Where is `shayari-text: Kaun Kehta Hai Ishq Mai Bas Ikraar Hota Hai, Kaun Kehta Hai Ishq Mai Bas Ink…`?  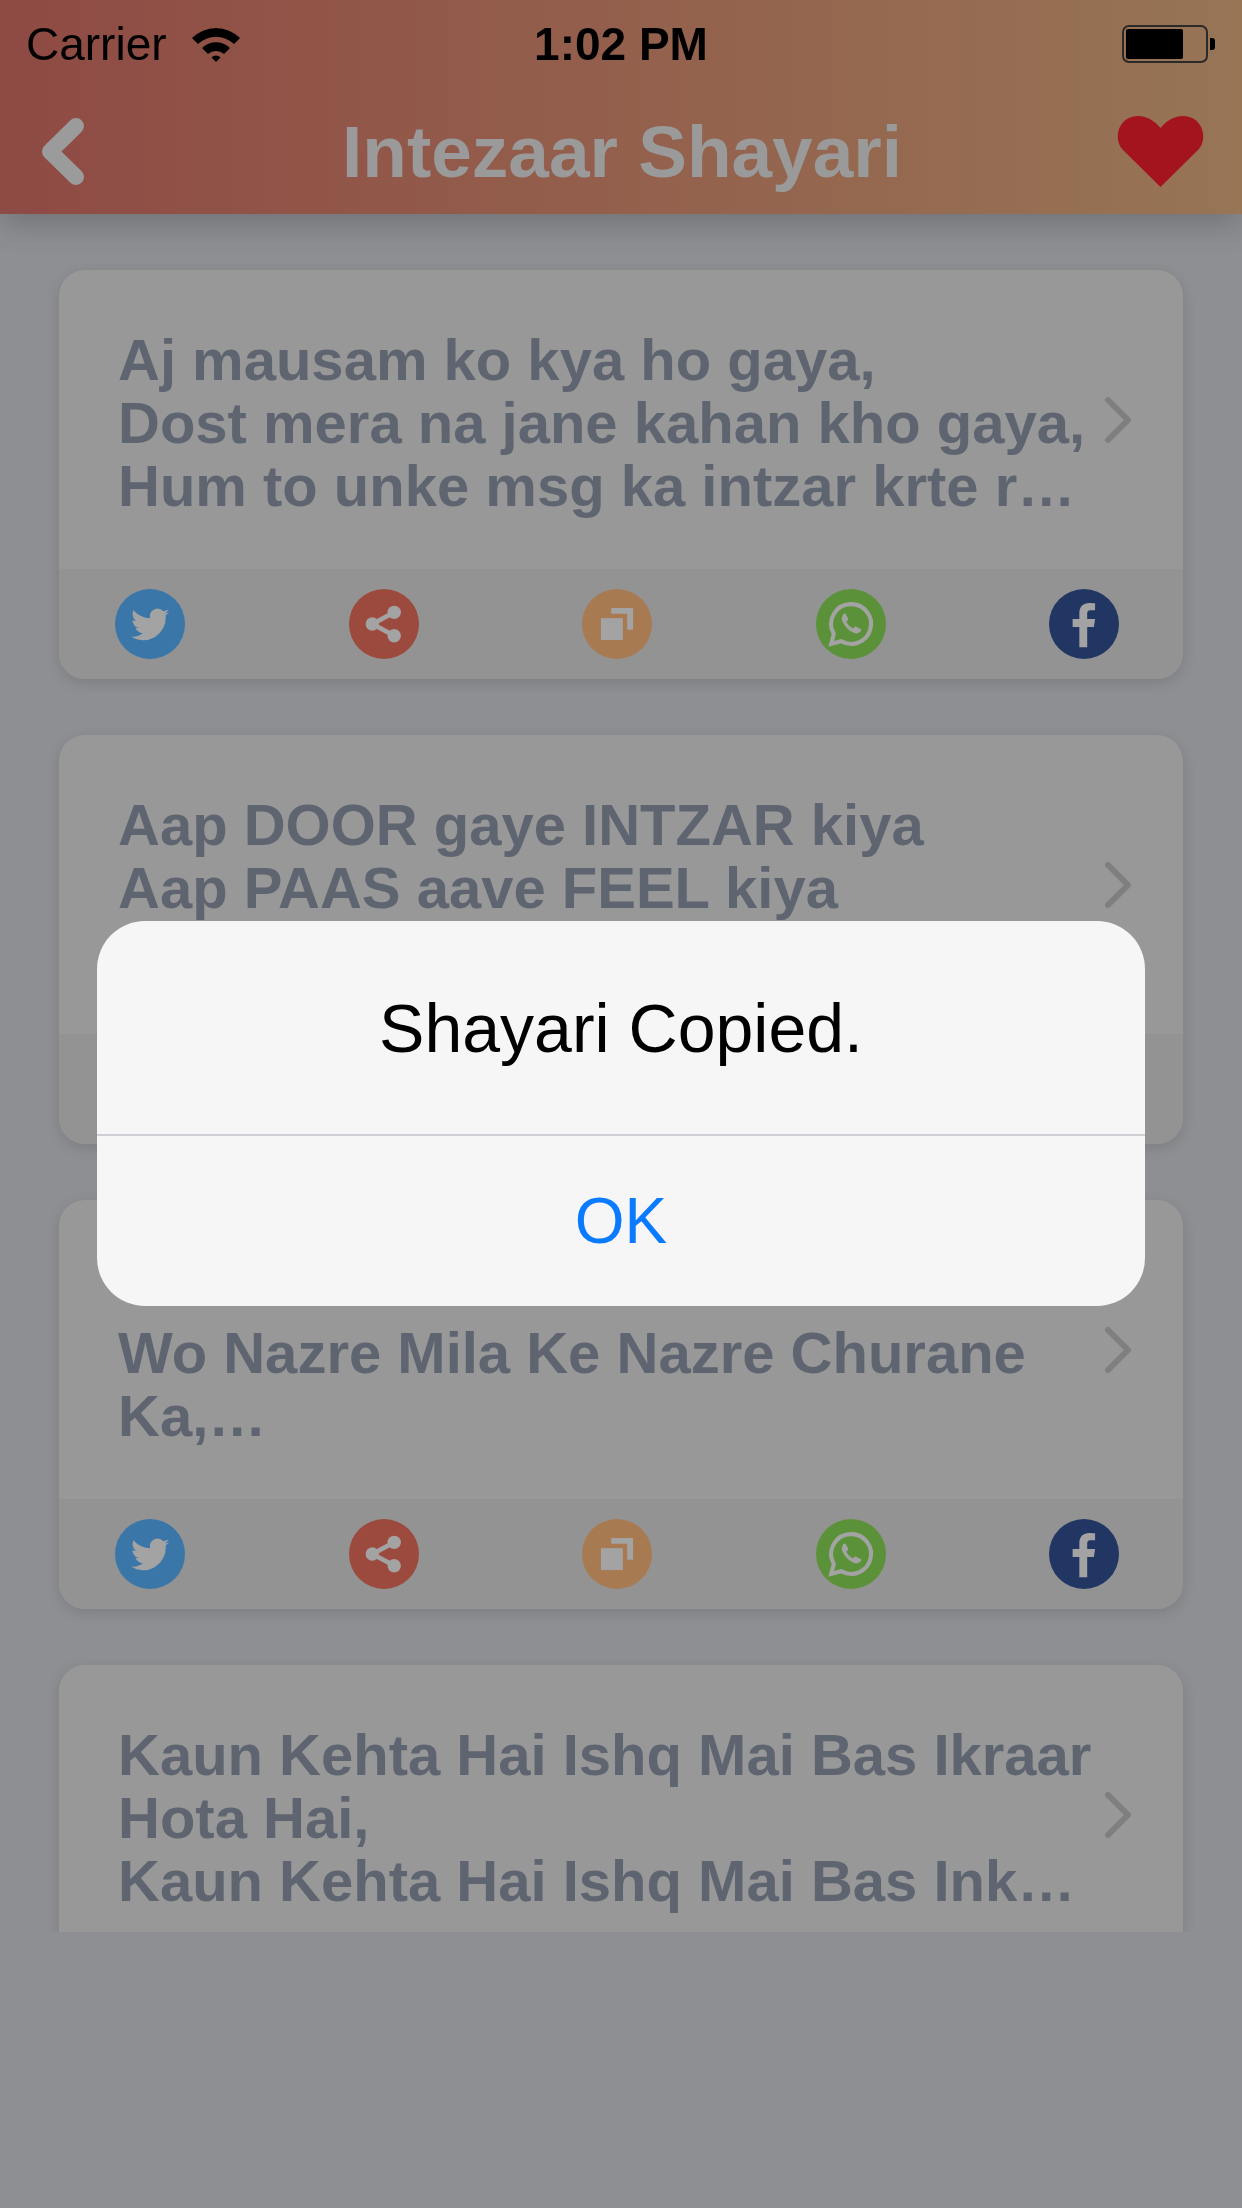
shayari-text: Kaun Kehta Hai Ishq Mai Bas Ikraar Hota Hai, Kaun Kehta Hai Ishq Mai Bas Ink… is located at coordinates (605, 1817).